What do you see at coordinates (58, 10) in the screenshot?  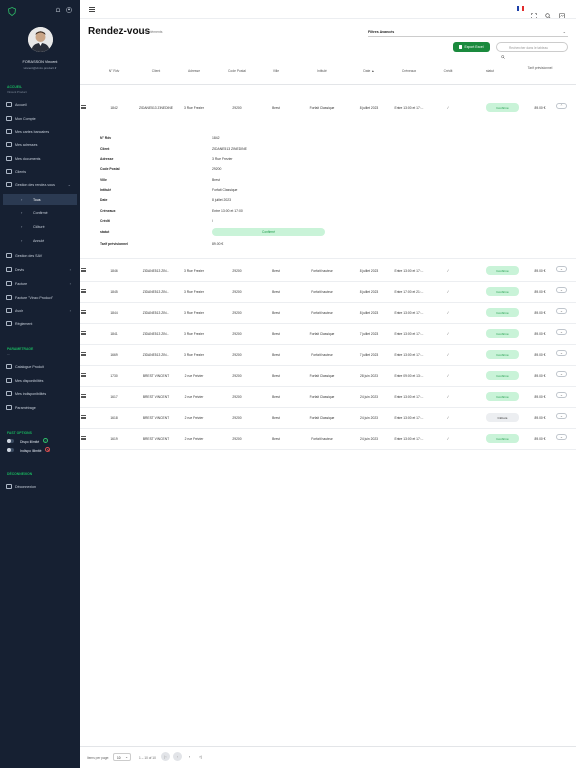 I see `bell-icon` at bounding box center [58, 10].